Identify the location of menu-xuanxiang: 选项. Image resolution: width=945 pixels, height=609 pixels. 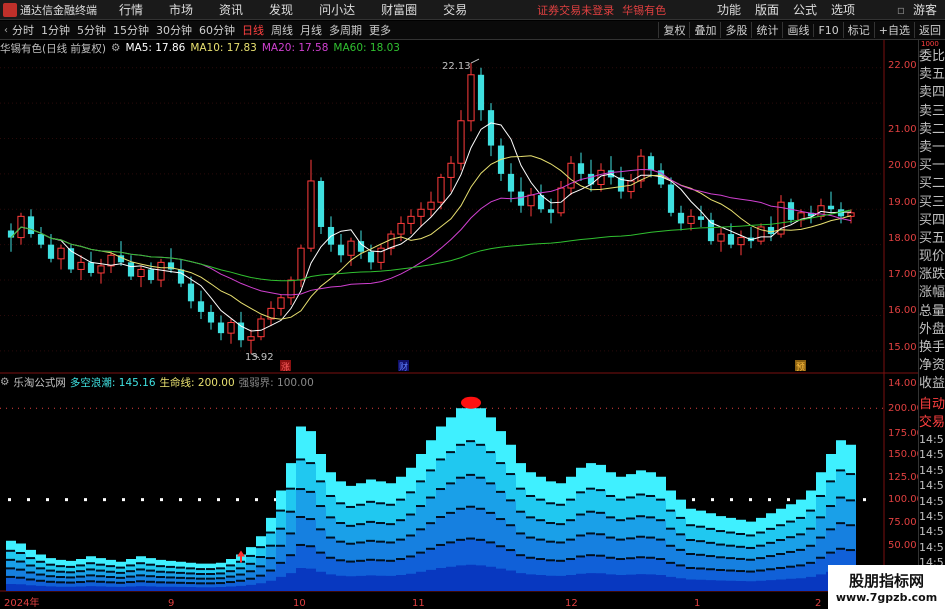
(843, 9).